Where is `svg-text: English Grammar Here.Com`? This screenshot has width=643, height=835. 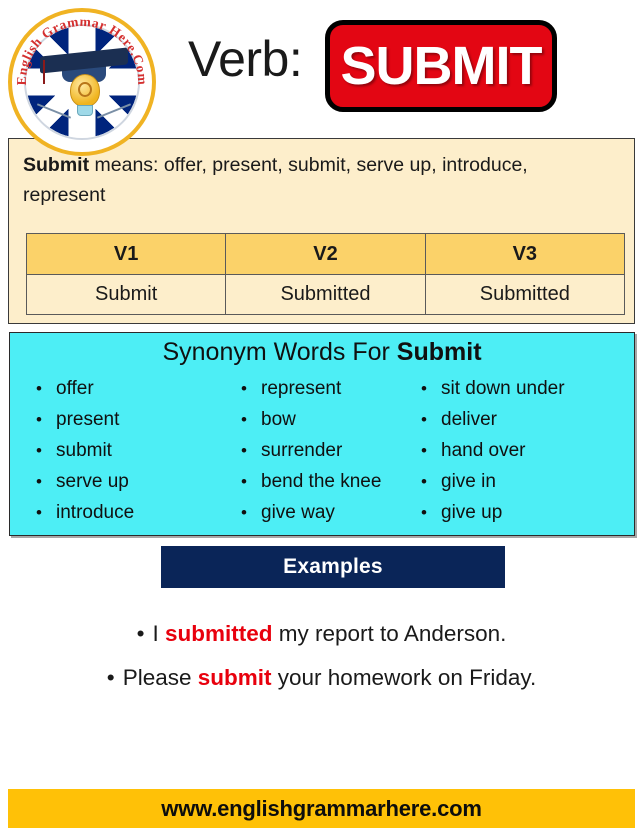
svg-text: English Grammar Here.Com is located at coordinates (82, 50).